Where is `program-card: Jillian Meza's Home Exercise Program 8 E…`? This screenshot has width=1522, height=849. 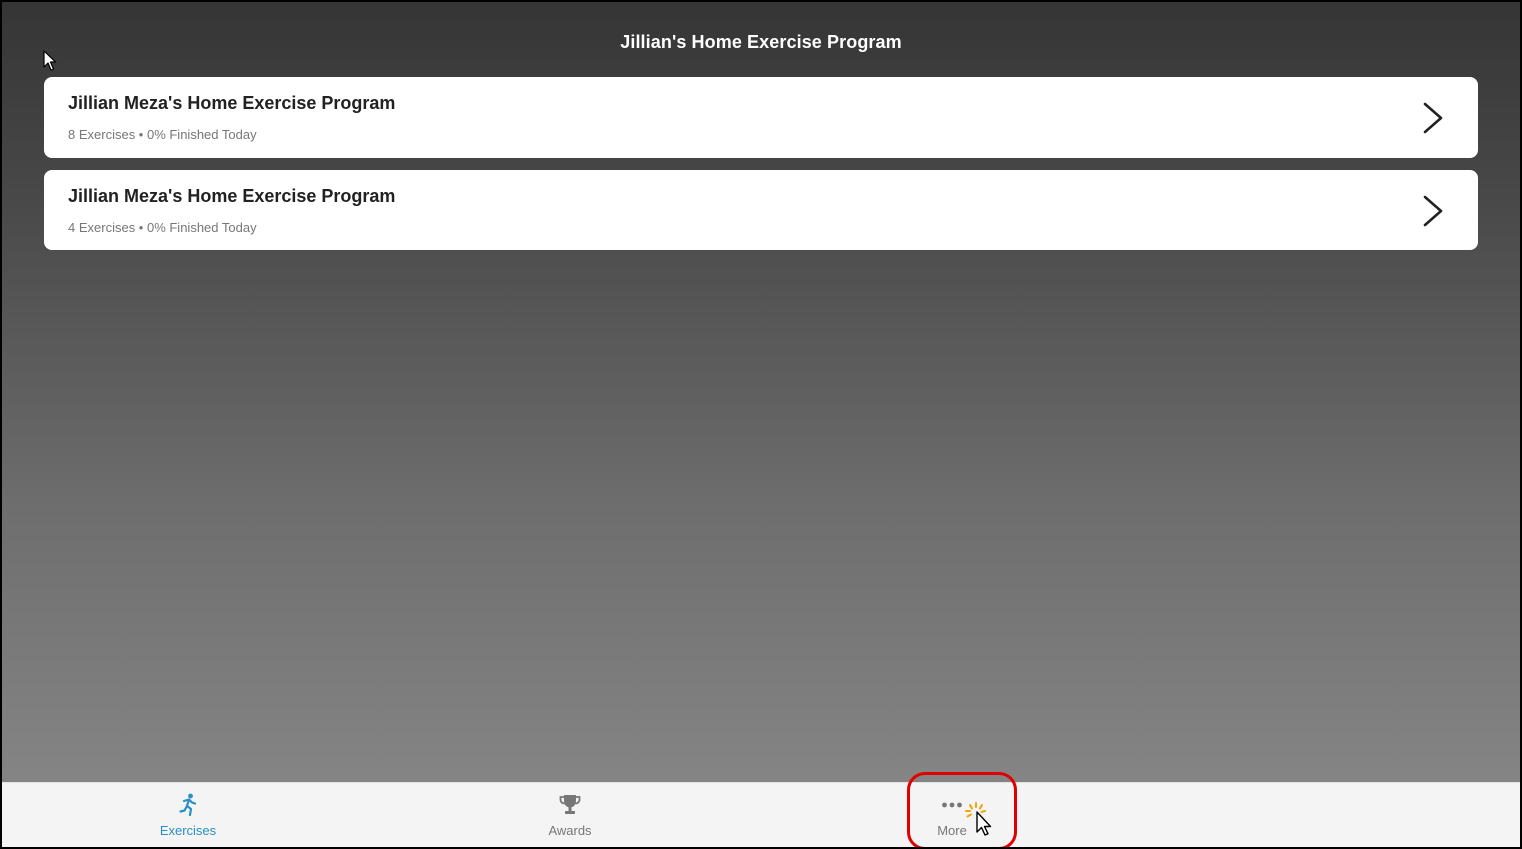 program-card: Jillian Meza's Home Exercise Program 8 E… is located at coordinates (761, 117).